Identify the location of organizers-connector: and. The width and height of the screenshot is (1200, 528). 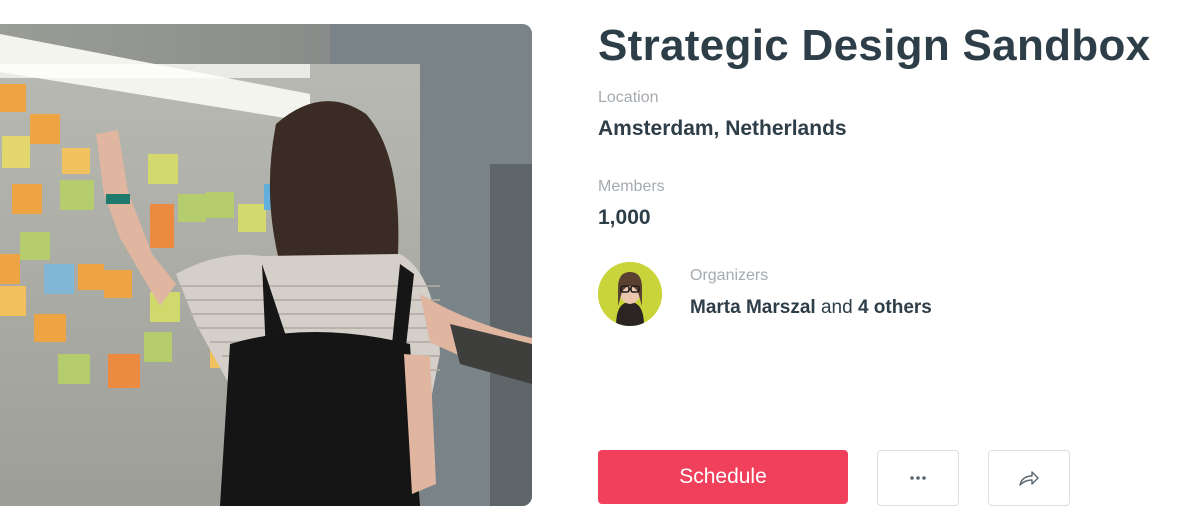
(836, 307).